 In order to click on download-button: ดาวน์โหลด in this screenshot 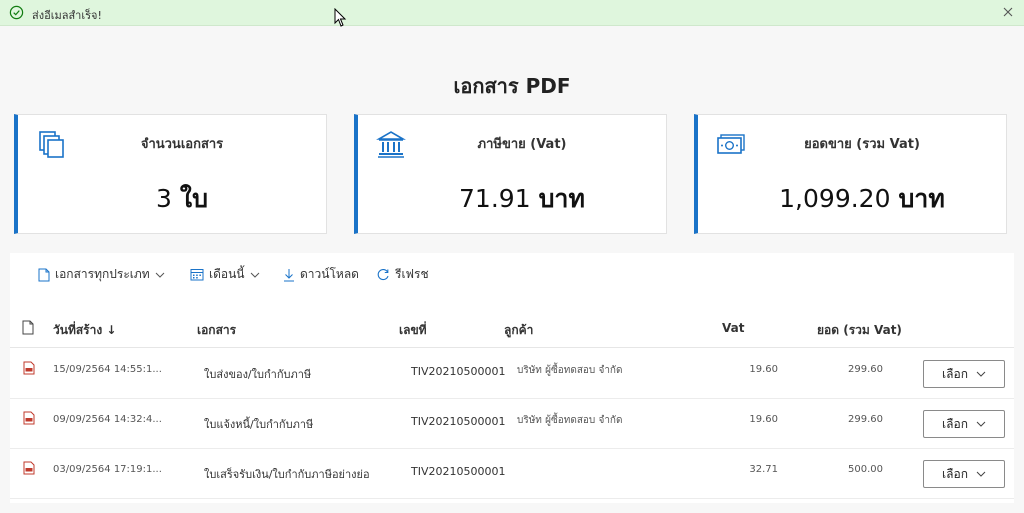, I will do `click(321, 274)`.